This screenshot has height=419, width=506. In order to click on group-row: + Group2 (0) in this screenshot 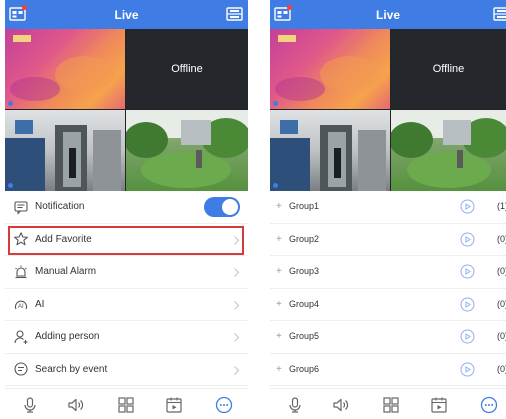, I will do `click(388, 240)`.